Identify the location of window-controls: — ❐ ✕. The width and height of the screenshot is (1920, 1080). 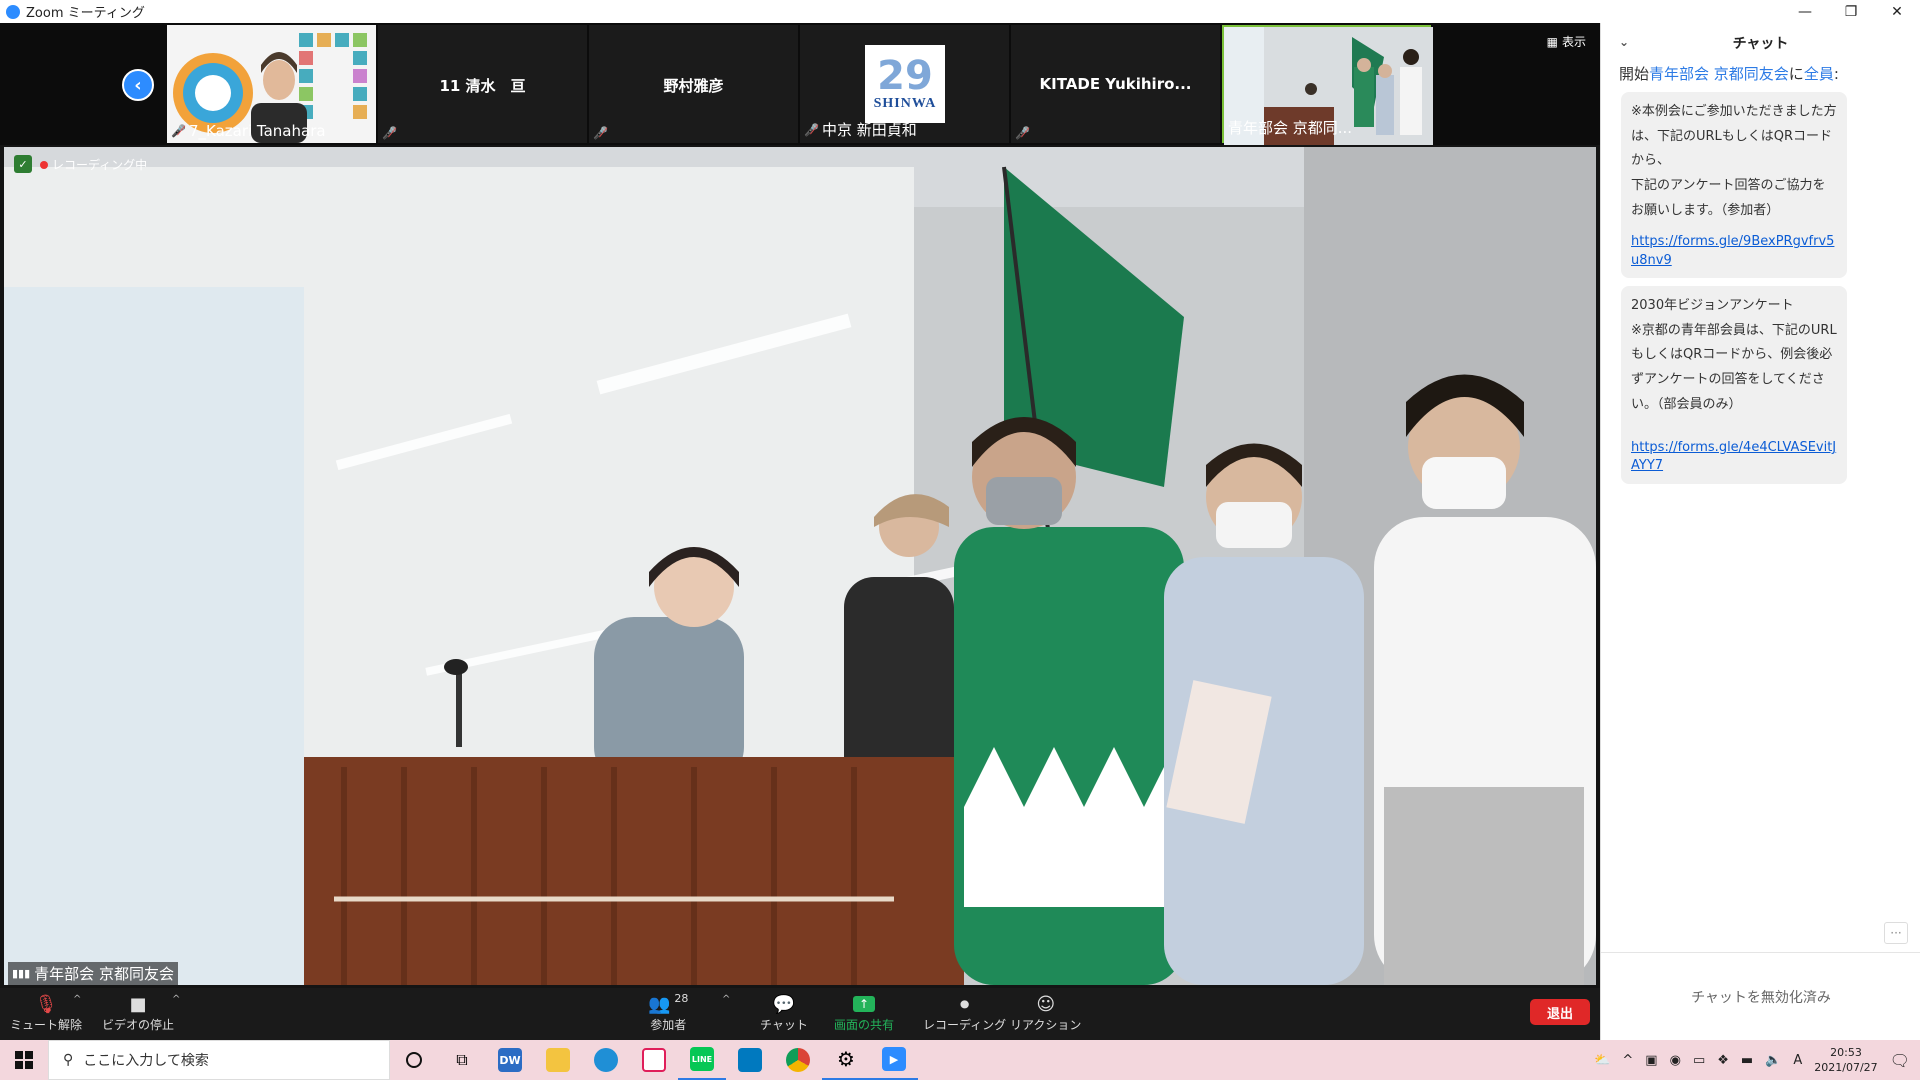
(1851, 11).